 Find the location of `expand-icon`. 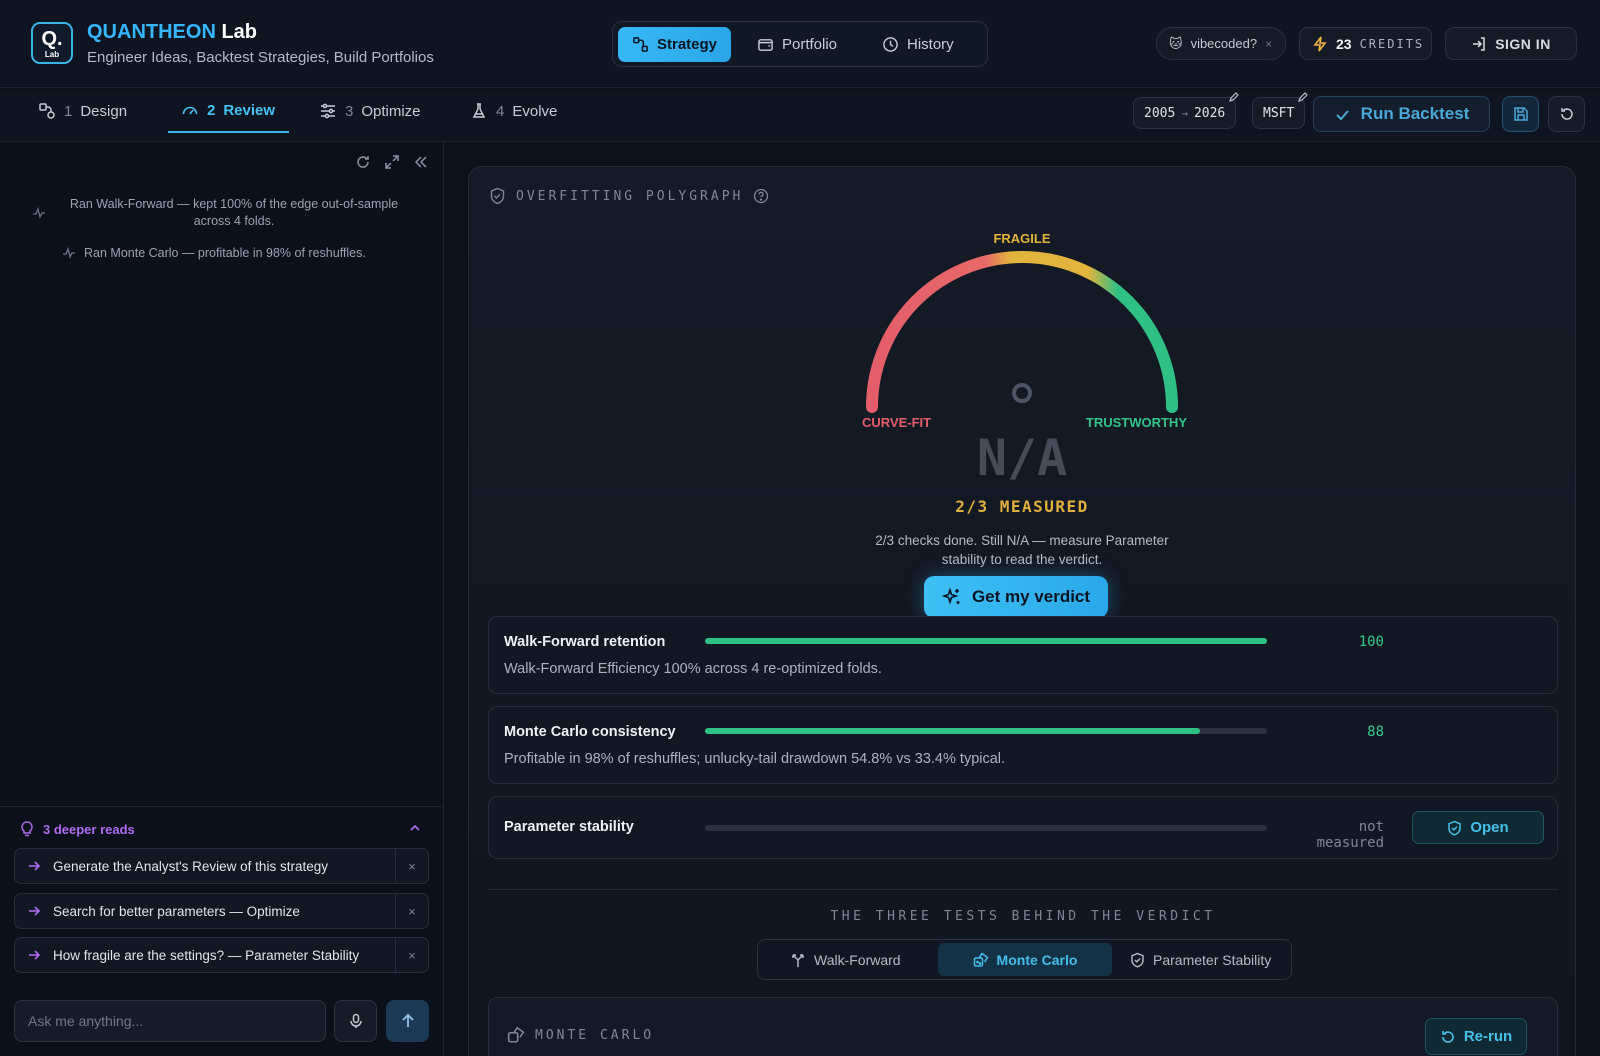

expand-icon is located at coordinates (392, 162).